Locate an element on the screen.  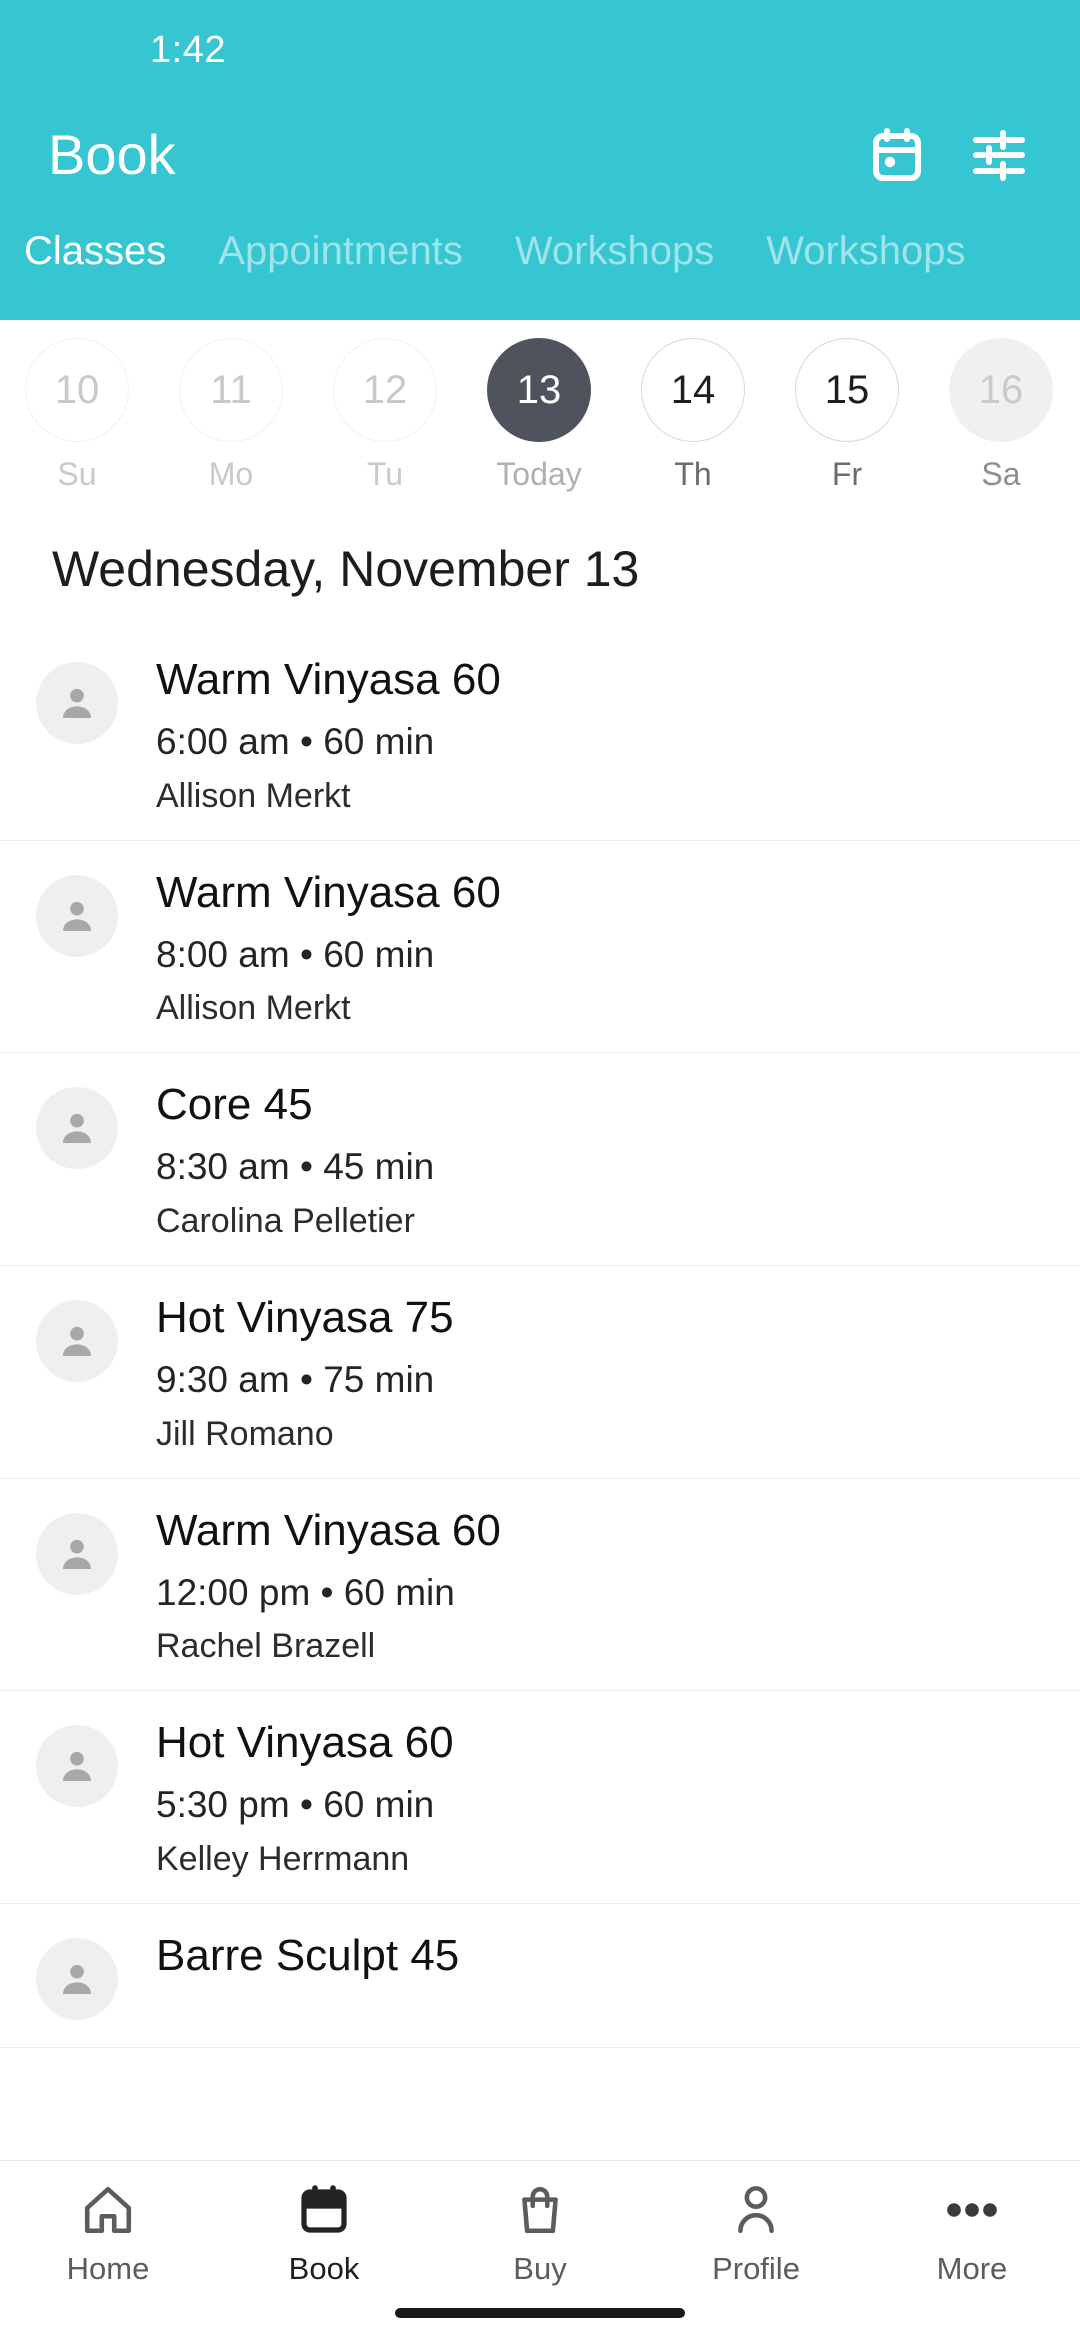
app-bar: Book is located at coordinates (540, 155).